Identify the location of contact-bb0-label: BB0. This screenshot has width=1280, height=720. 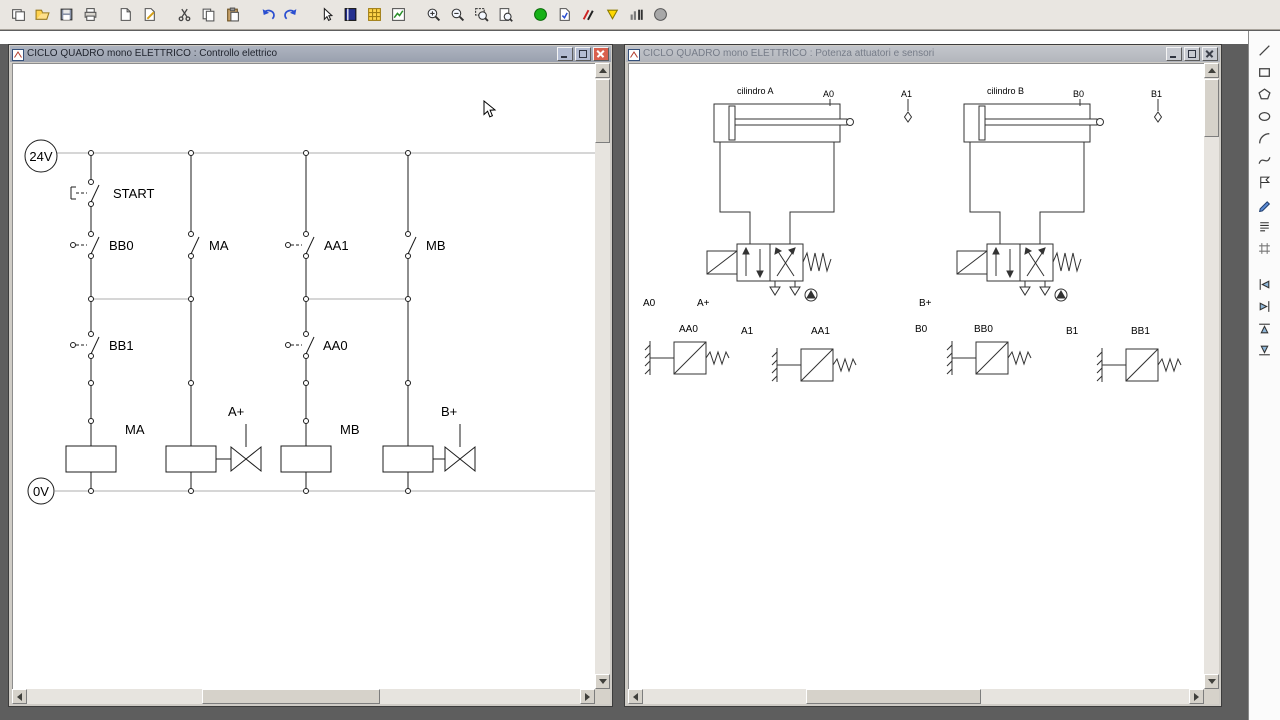
(121, 245).